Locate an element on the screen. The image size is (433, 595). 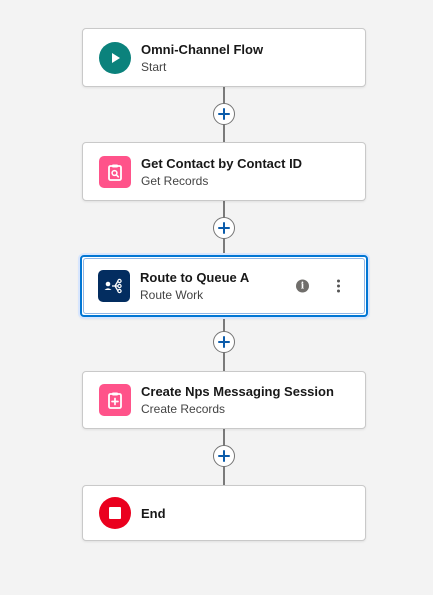
node-title: Get Contact by Contact ID is located at coordinates (222, 163).